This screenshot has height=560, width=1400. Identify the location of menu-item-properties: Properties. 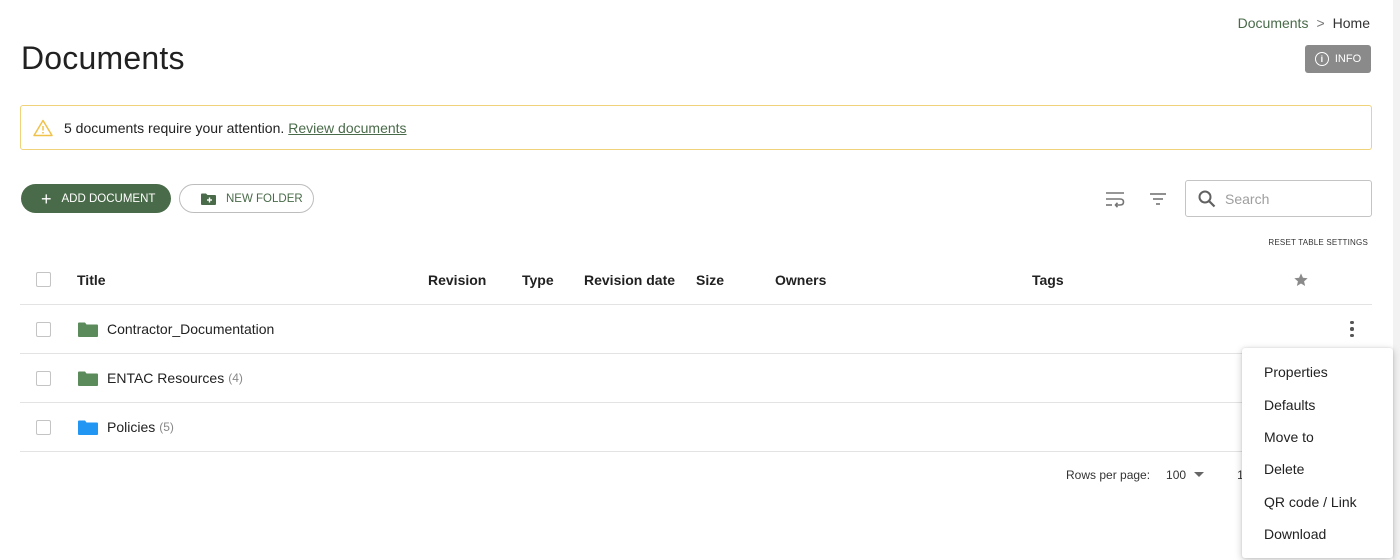
(1317, 372).